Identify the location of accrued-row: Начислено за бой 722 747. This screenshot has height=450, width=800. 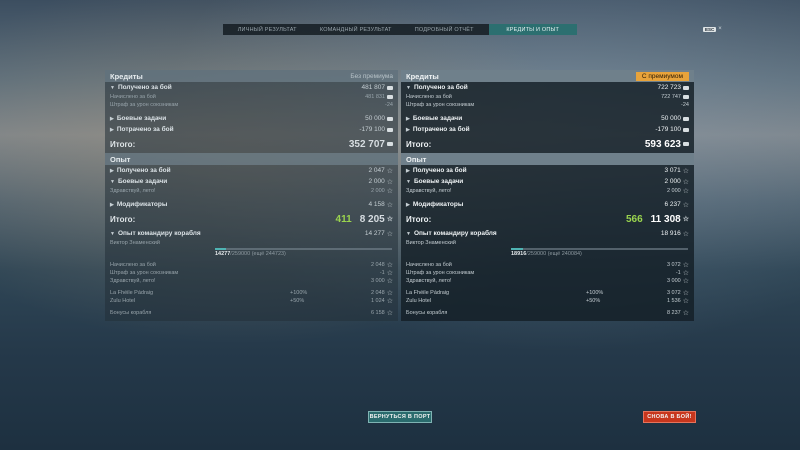
(547, 97).